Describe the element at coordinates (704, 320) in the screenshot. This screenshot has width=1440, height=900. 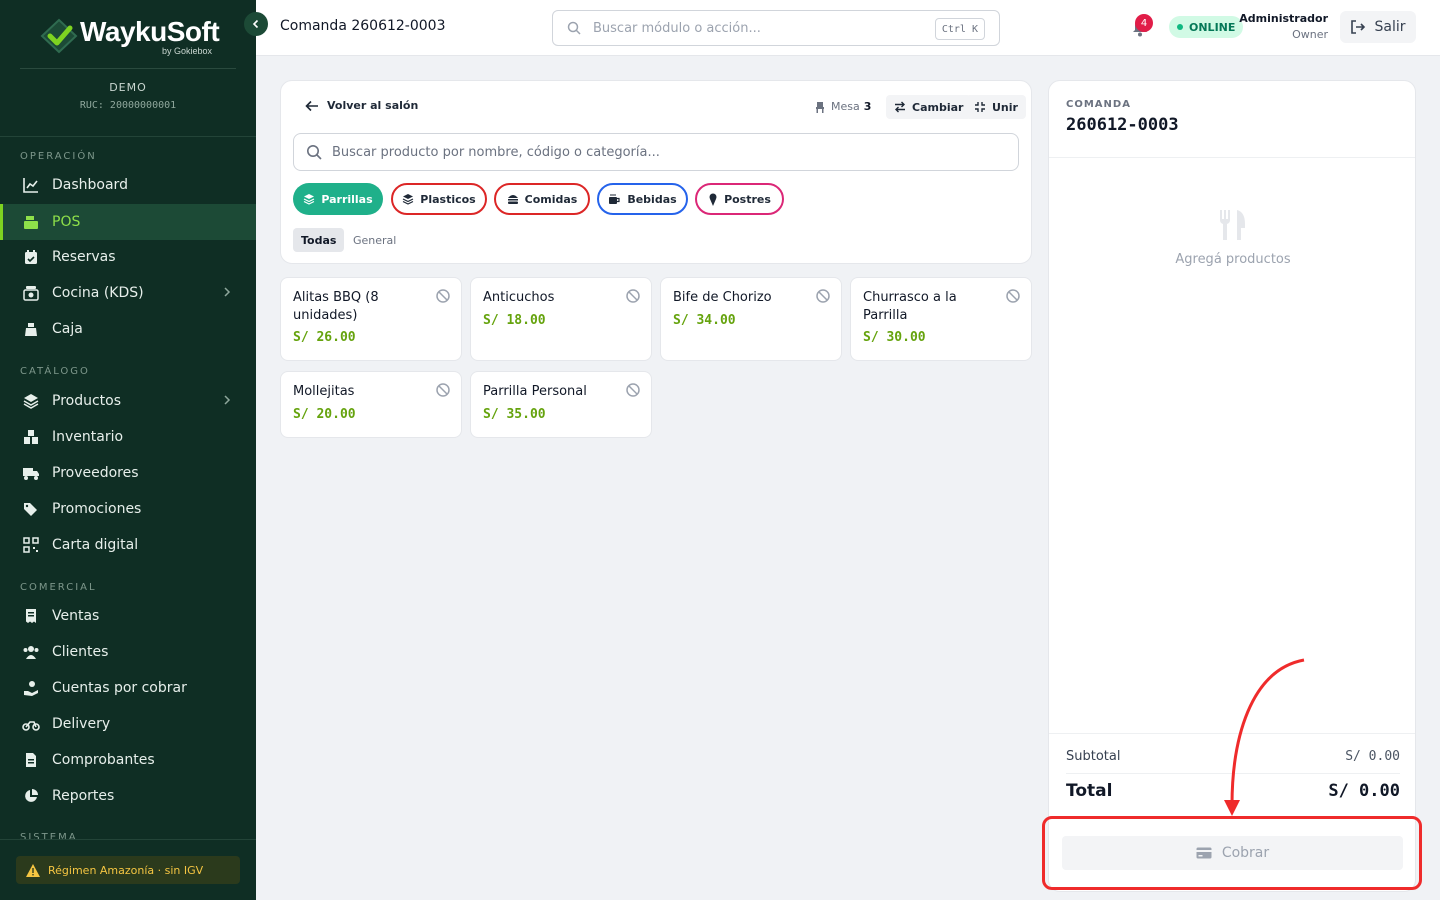
I see `product-price: S/ 34.00` at that location.